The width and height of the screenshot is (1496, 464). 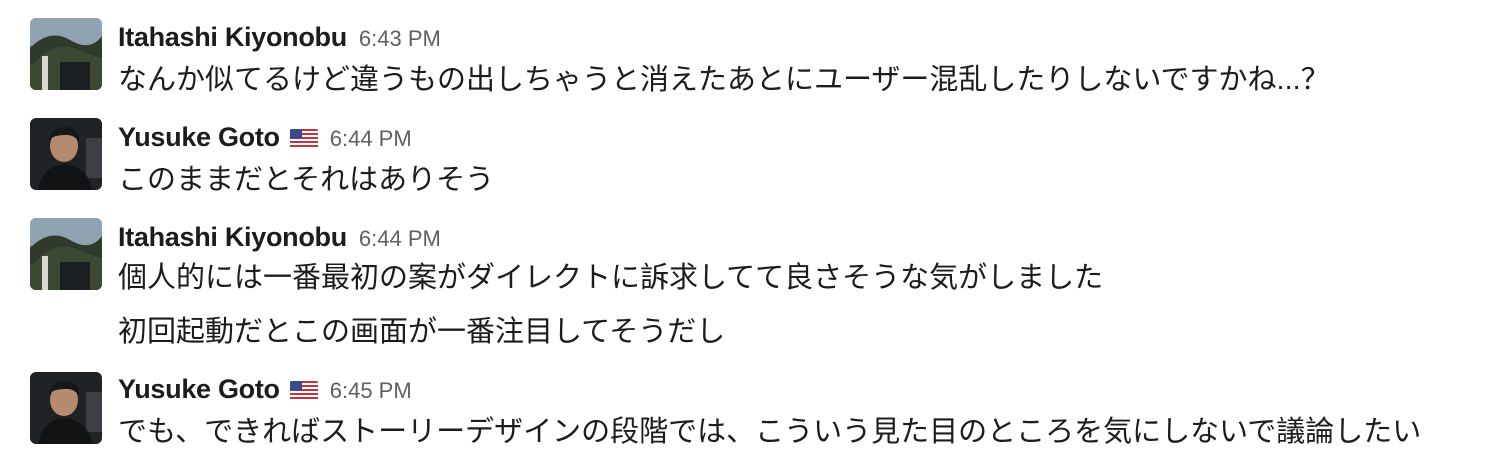 I want to click on message-text: 個人的には一番最初の案がダイレクトに訴求してて良さそうな気がしました, so click(x=611, y=278).